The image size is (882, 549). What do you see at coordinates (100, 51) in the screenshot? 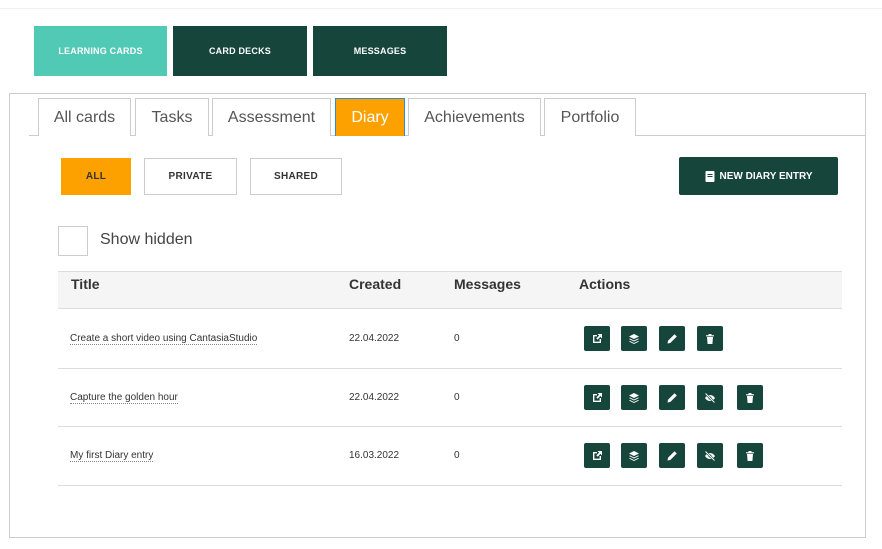
I see `learning-cards-button: LEARNING CARDS` at bounding box center [100, 51].